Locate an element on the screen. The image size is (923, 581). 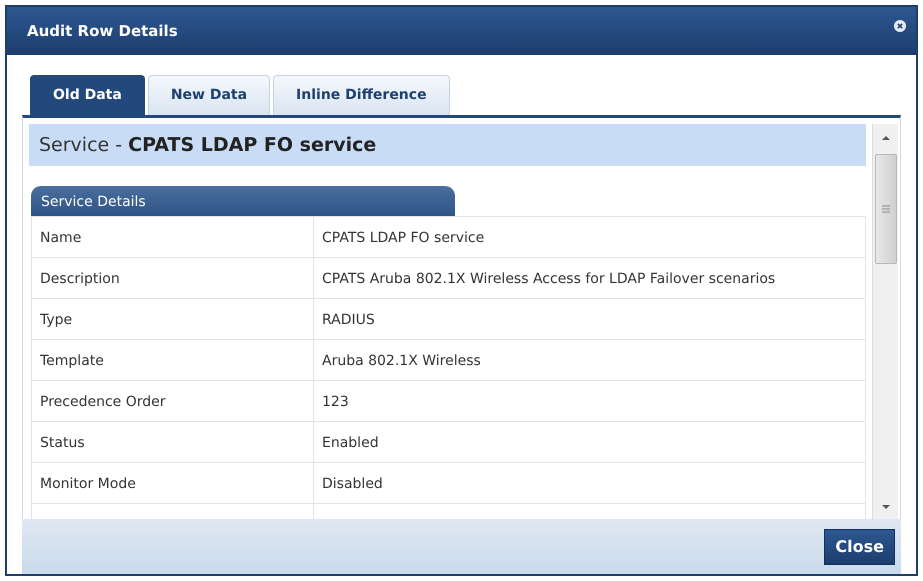
tab: Inline Difference is located at coordinates (361, 95).